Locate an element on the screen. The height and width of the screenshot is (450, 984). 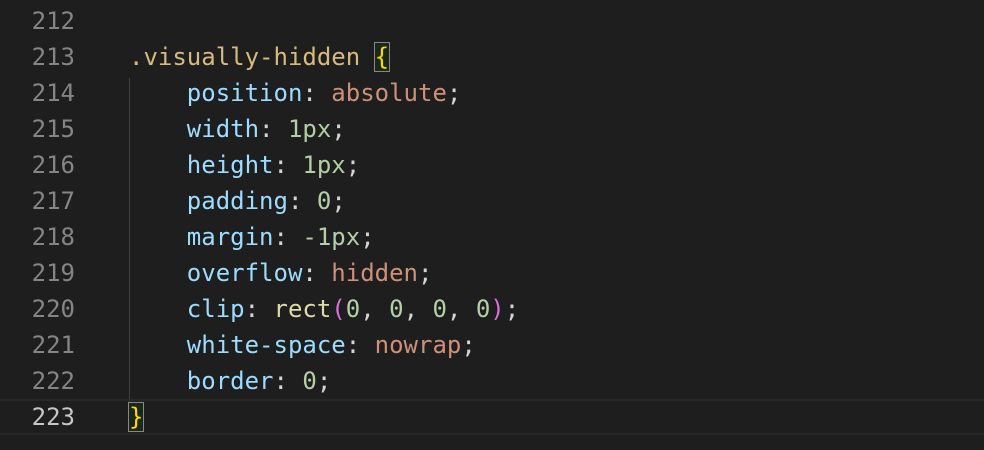
line-number: 223 is located at coordinates (53, 417).